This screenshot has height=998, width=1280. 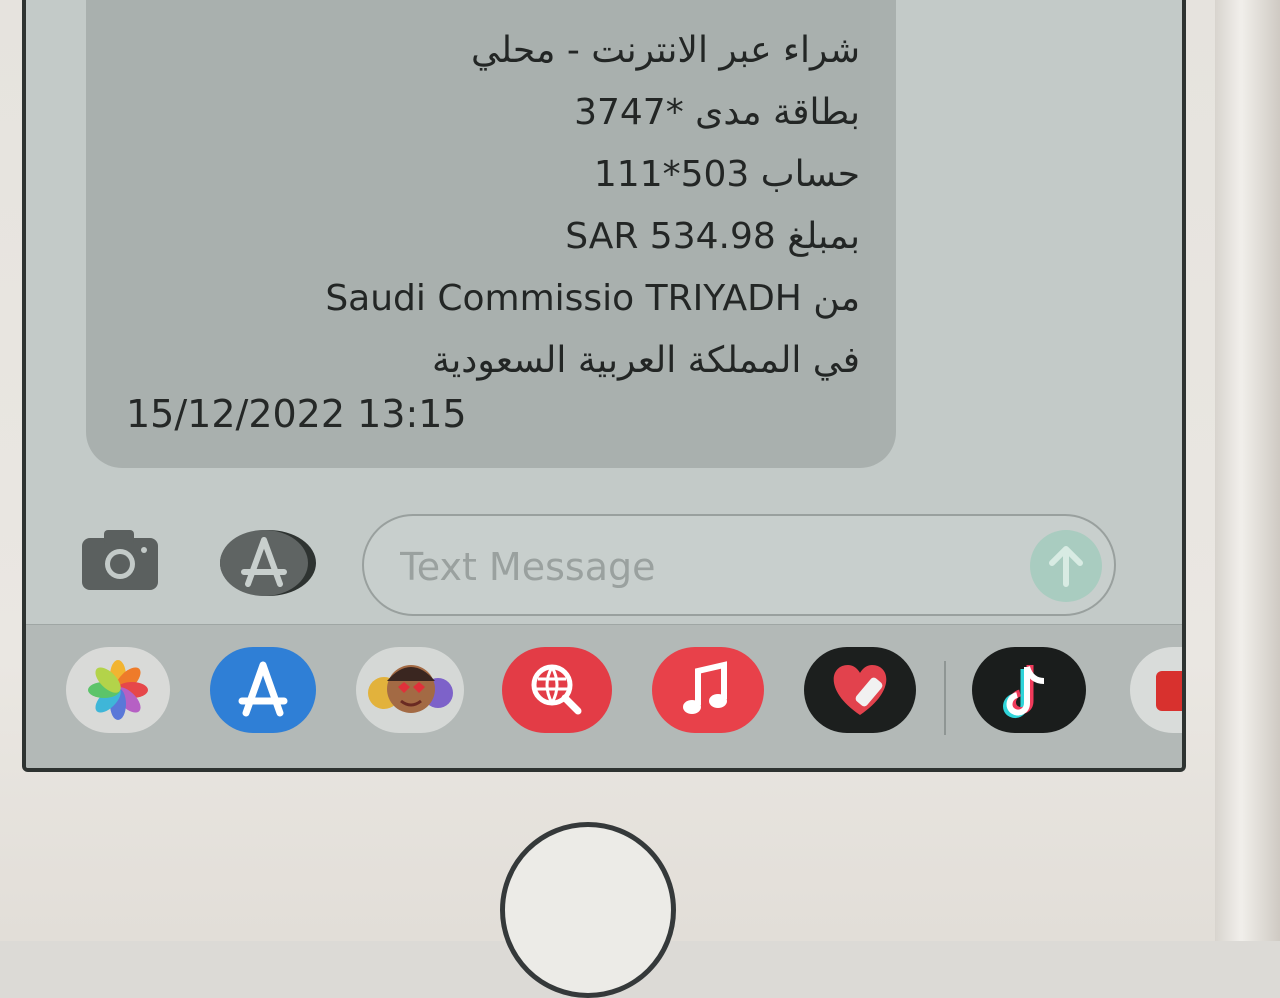 I want to click on partial-app-icon, so click(x=1169, y=691).